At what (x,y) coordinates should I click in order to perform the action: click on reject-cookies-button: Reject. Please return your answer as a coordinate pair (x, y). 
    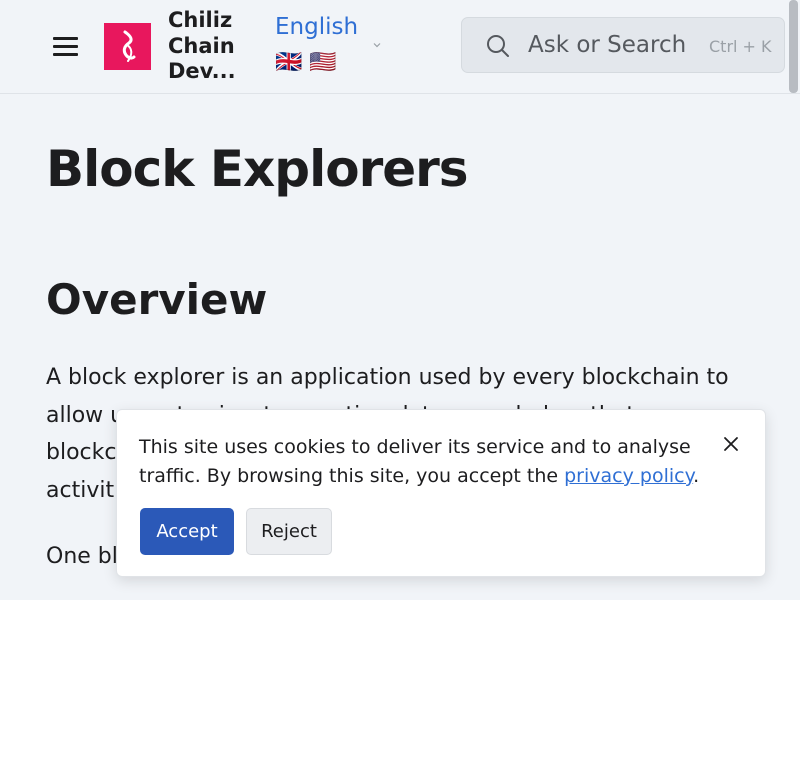
    Looking at the image, I should click on (289, 531).